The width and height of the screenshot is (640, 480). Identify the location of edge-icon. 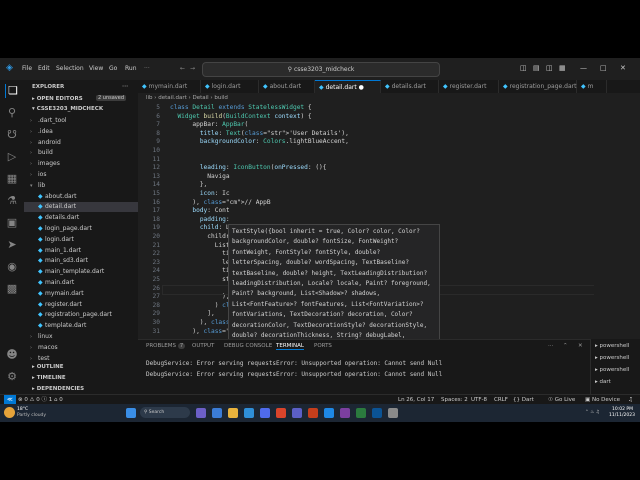
(249, 413).